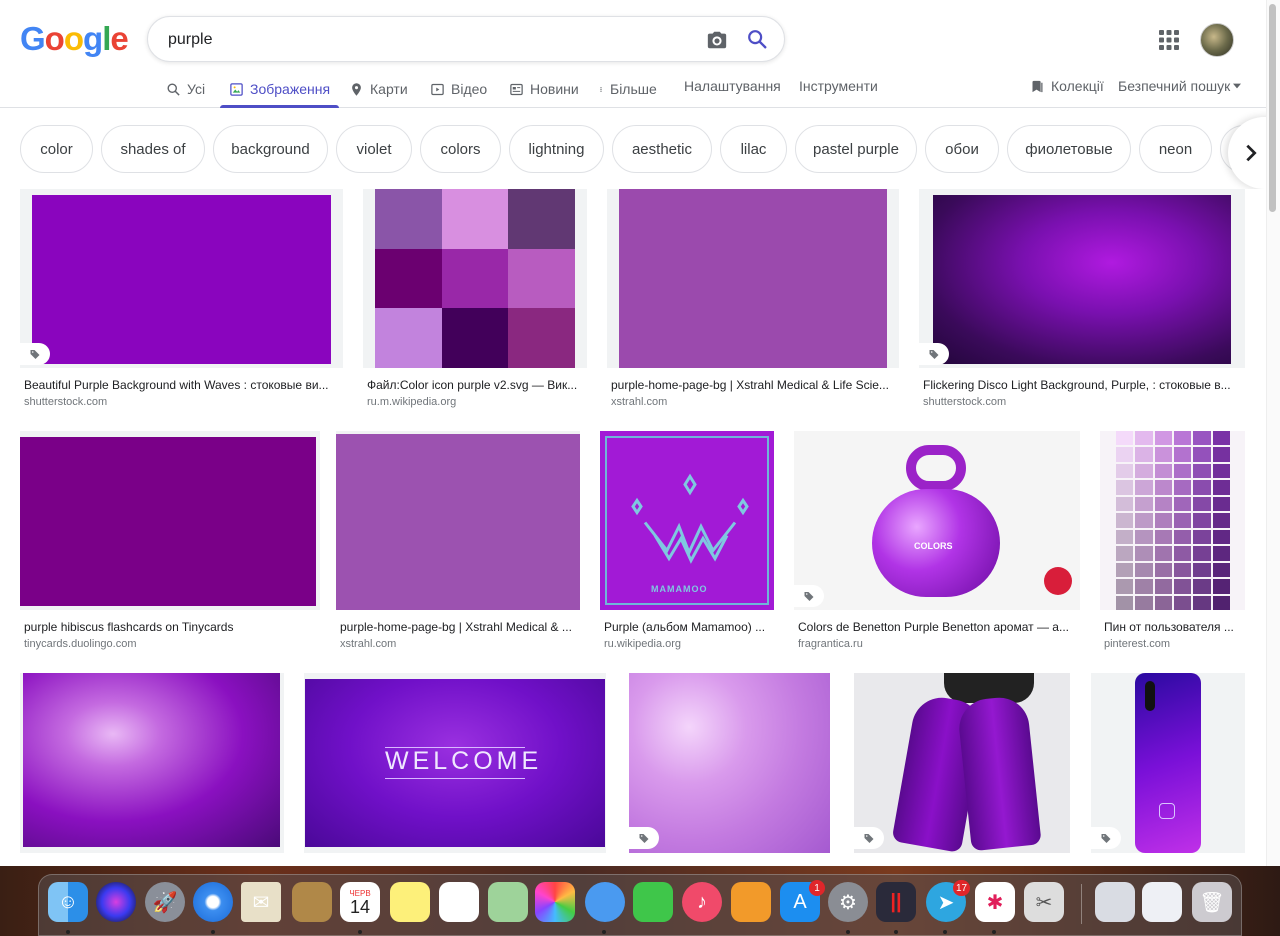  Describe the element at coordinates (753, 149) in the screenshot. I see `chip: lilac` at that location.